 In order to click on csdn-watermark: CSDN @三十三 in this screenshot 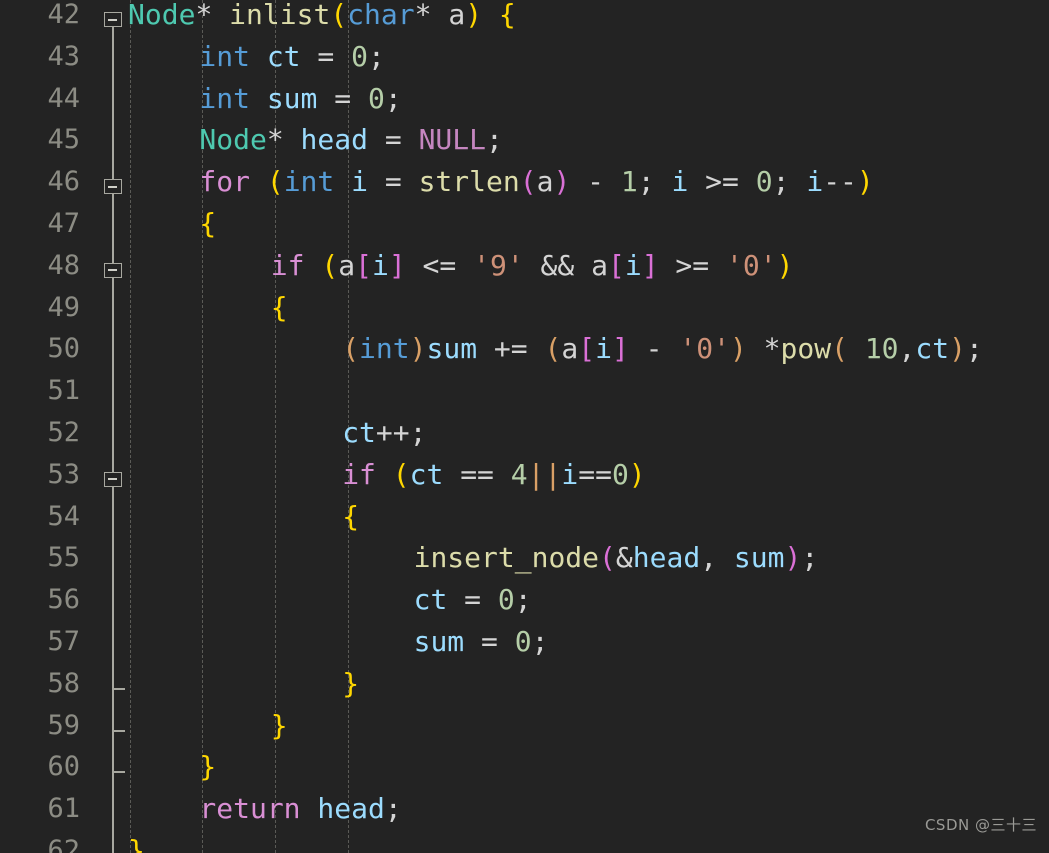, I will do `click(980, 825)`.